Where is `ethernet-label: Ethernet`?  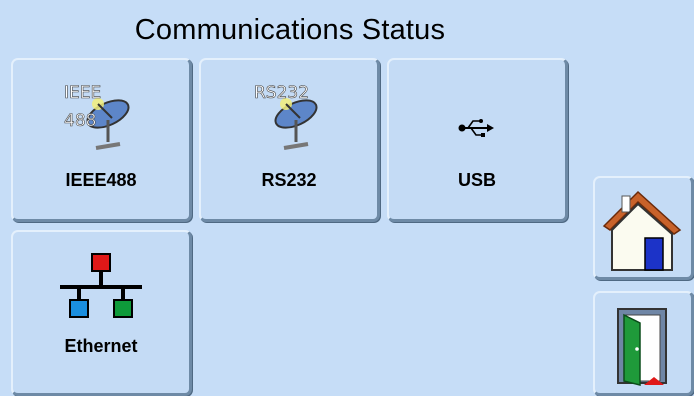 ethernet-label: Ethernet is located at coordinates (101, 346).